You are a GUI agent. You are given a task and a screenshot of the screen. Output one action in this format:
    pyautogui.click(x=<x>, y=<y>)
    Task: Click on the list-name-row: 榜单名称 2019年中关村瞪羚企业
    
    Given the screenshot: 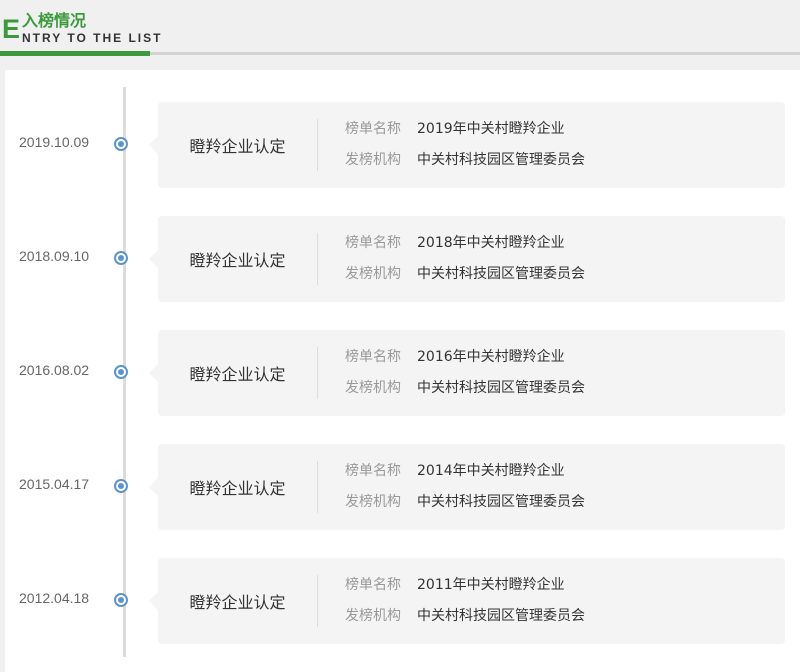 What is the action you would take?
    pyautogui.click(x=455, y=129)
    